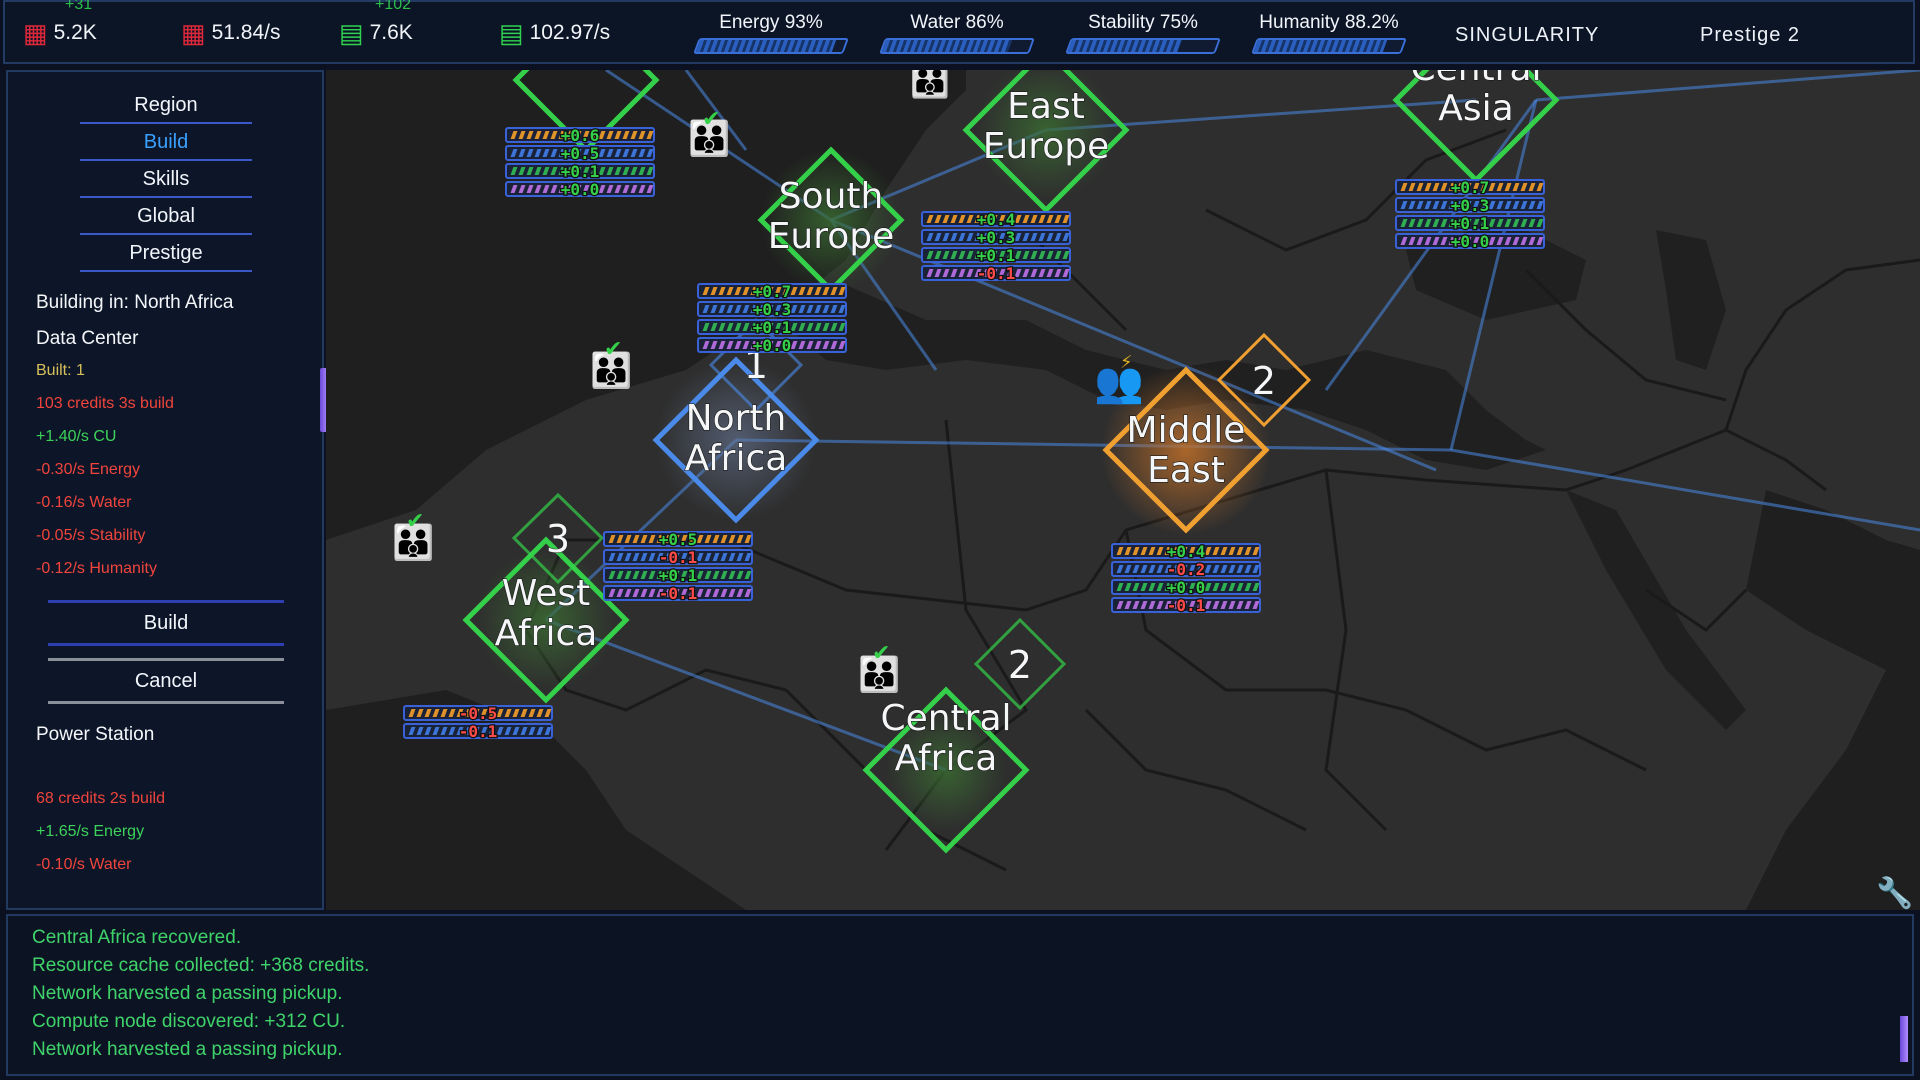  Describe the element at coordinates (772, 345) in the screenshot. I see `italy-stat-value: +0.0` at that location.